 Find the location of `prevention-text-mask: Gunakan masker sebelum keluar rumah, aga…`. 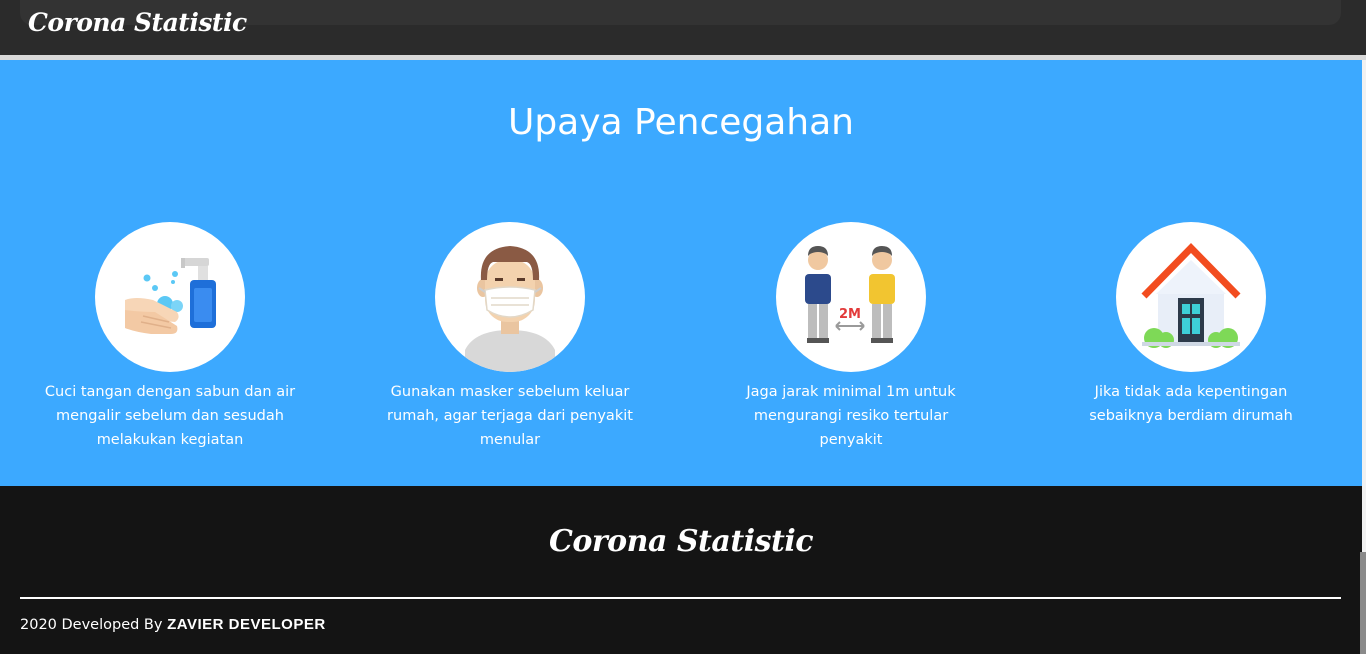

prevention-text-mask: Gunakan masker sebelum keluar rumah, aga… is located at coordinates (510, 416).